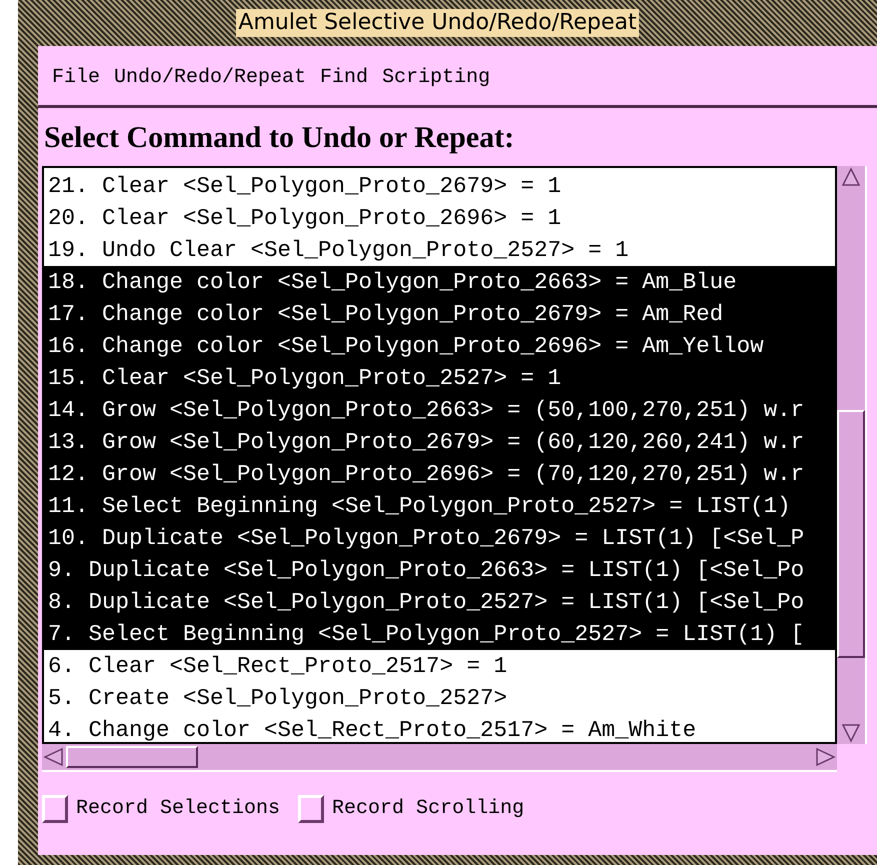  I want to click on command-row: 16. Change color <Sel_Polygon_Proto_2696> = Am_Yellow, so click(439, 346).